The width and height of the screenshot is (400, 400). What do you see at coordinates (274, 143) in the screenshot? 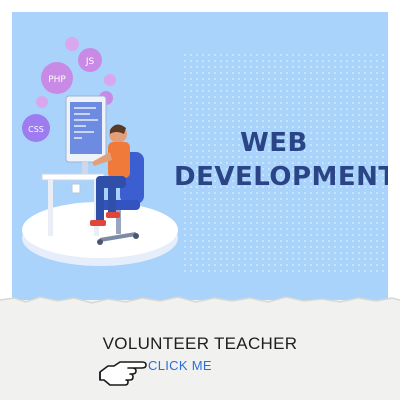
I see `banner-title-line-1: WEB` at bounding box center [274, 143].